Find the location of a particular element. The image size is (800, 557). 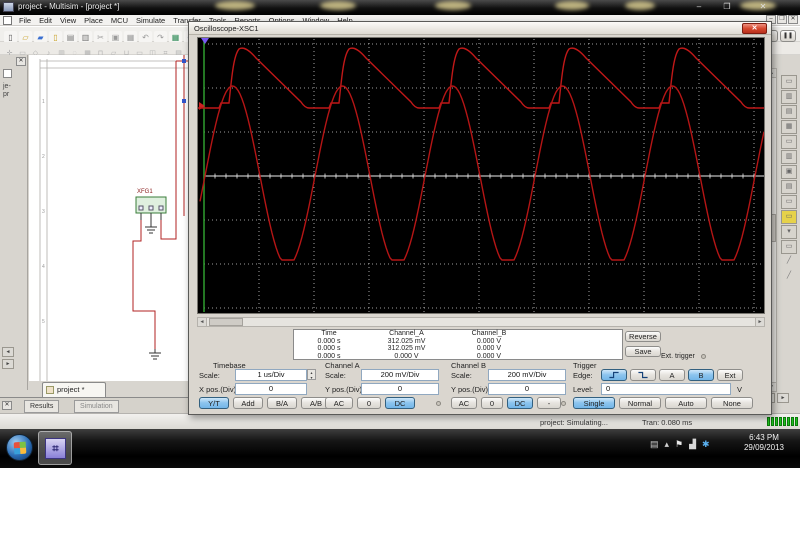

minimize-button: – is located at coordinates (699, 7).